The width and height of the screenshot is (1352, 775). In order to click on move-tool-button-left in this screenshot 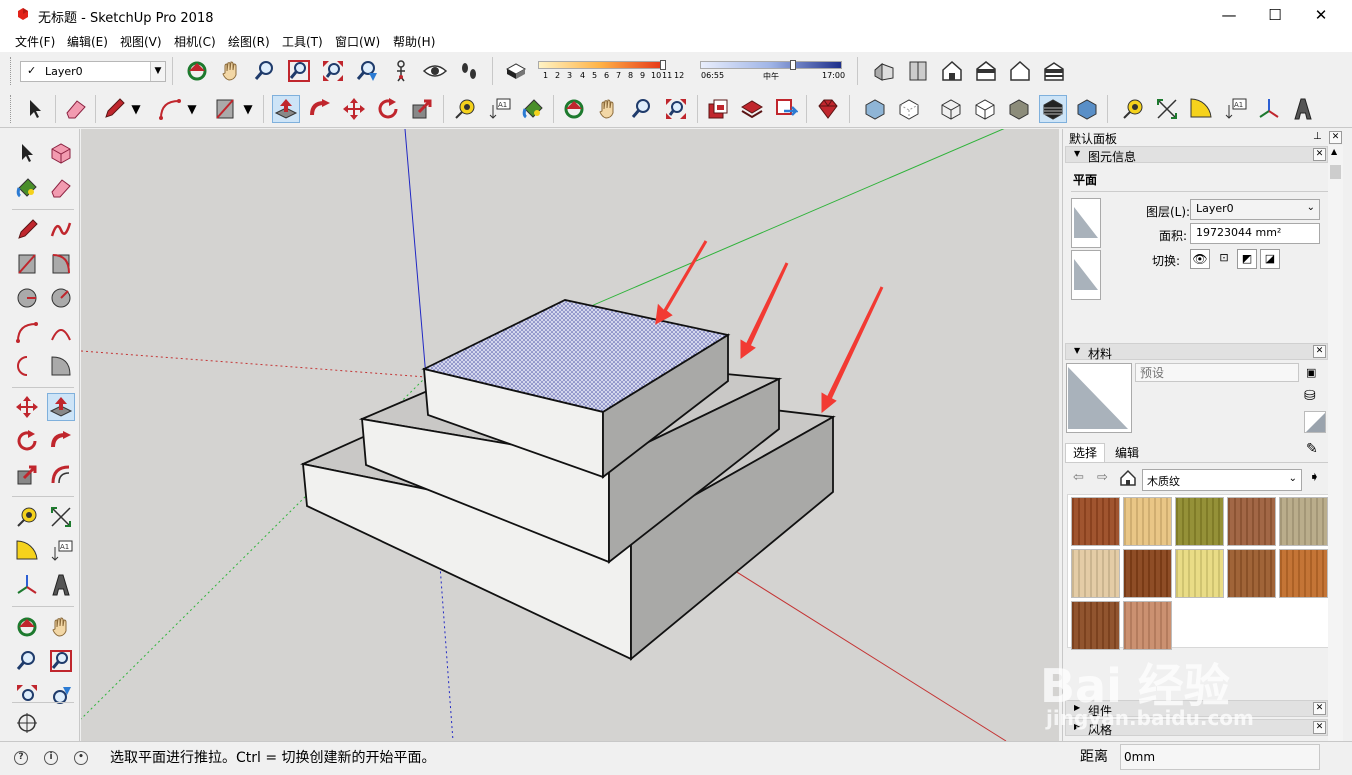, I will do `click(27, 407)`.